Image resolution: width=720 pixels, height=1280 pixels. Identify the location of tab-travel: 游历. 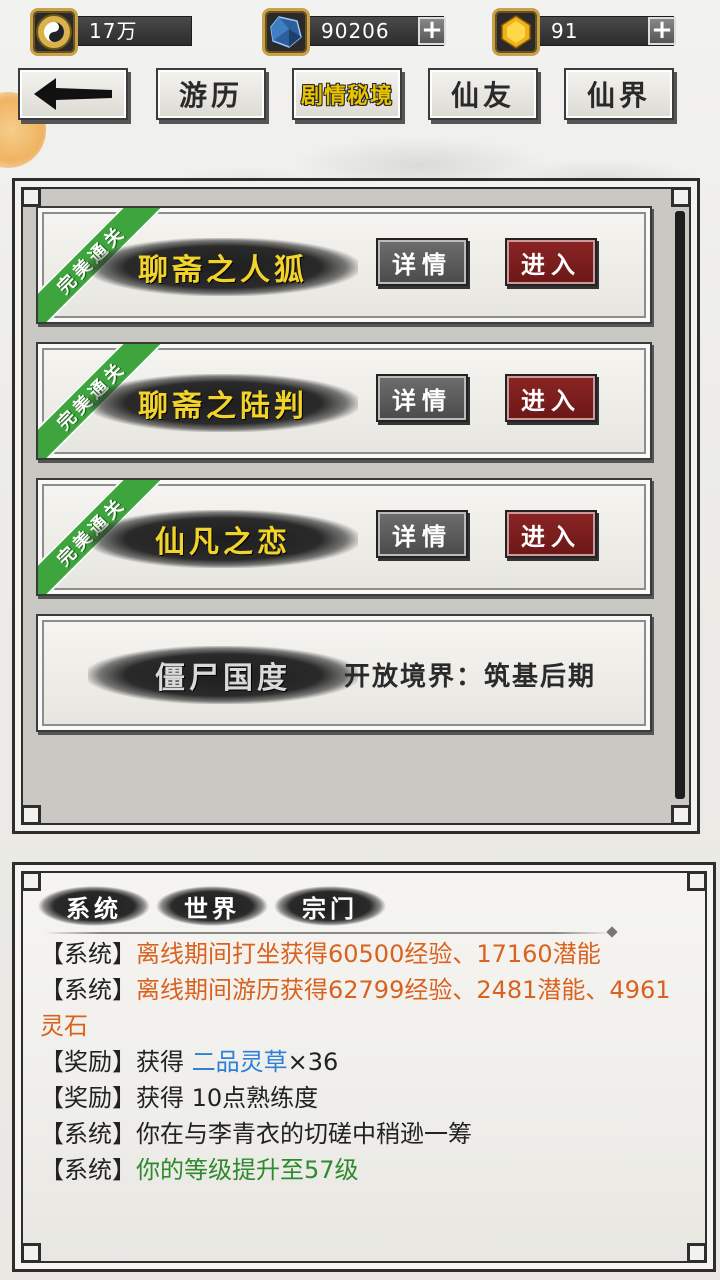
(211, 94).